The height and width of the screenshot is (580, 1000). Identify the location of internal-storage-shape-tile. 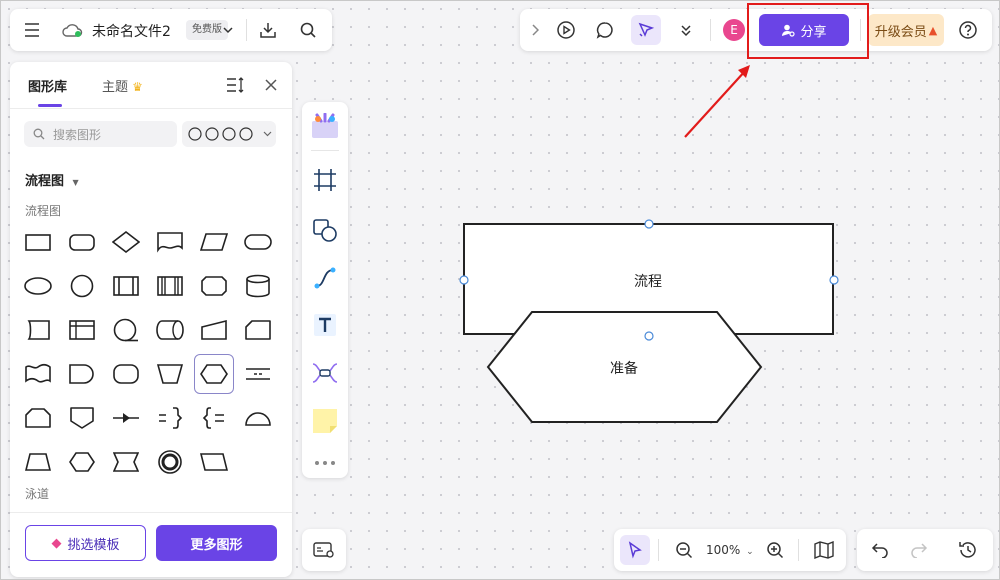
(82, 330).